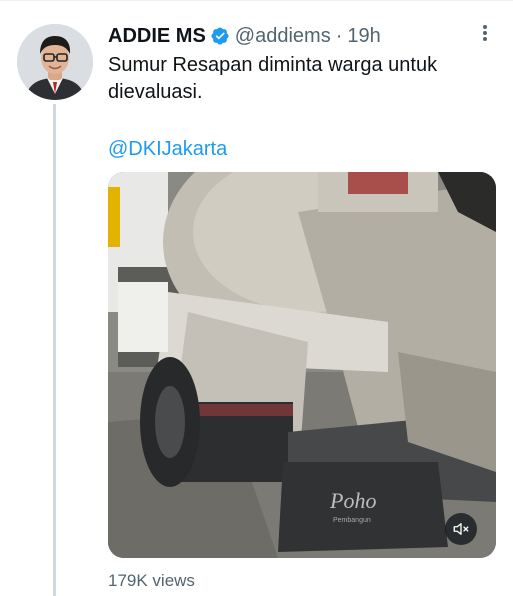 This screenshot has width=513, height=596. I want to click on watermark-subtext: Pembangun, so click(352, 520).